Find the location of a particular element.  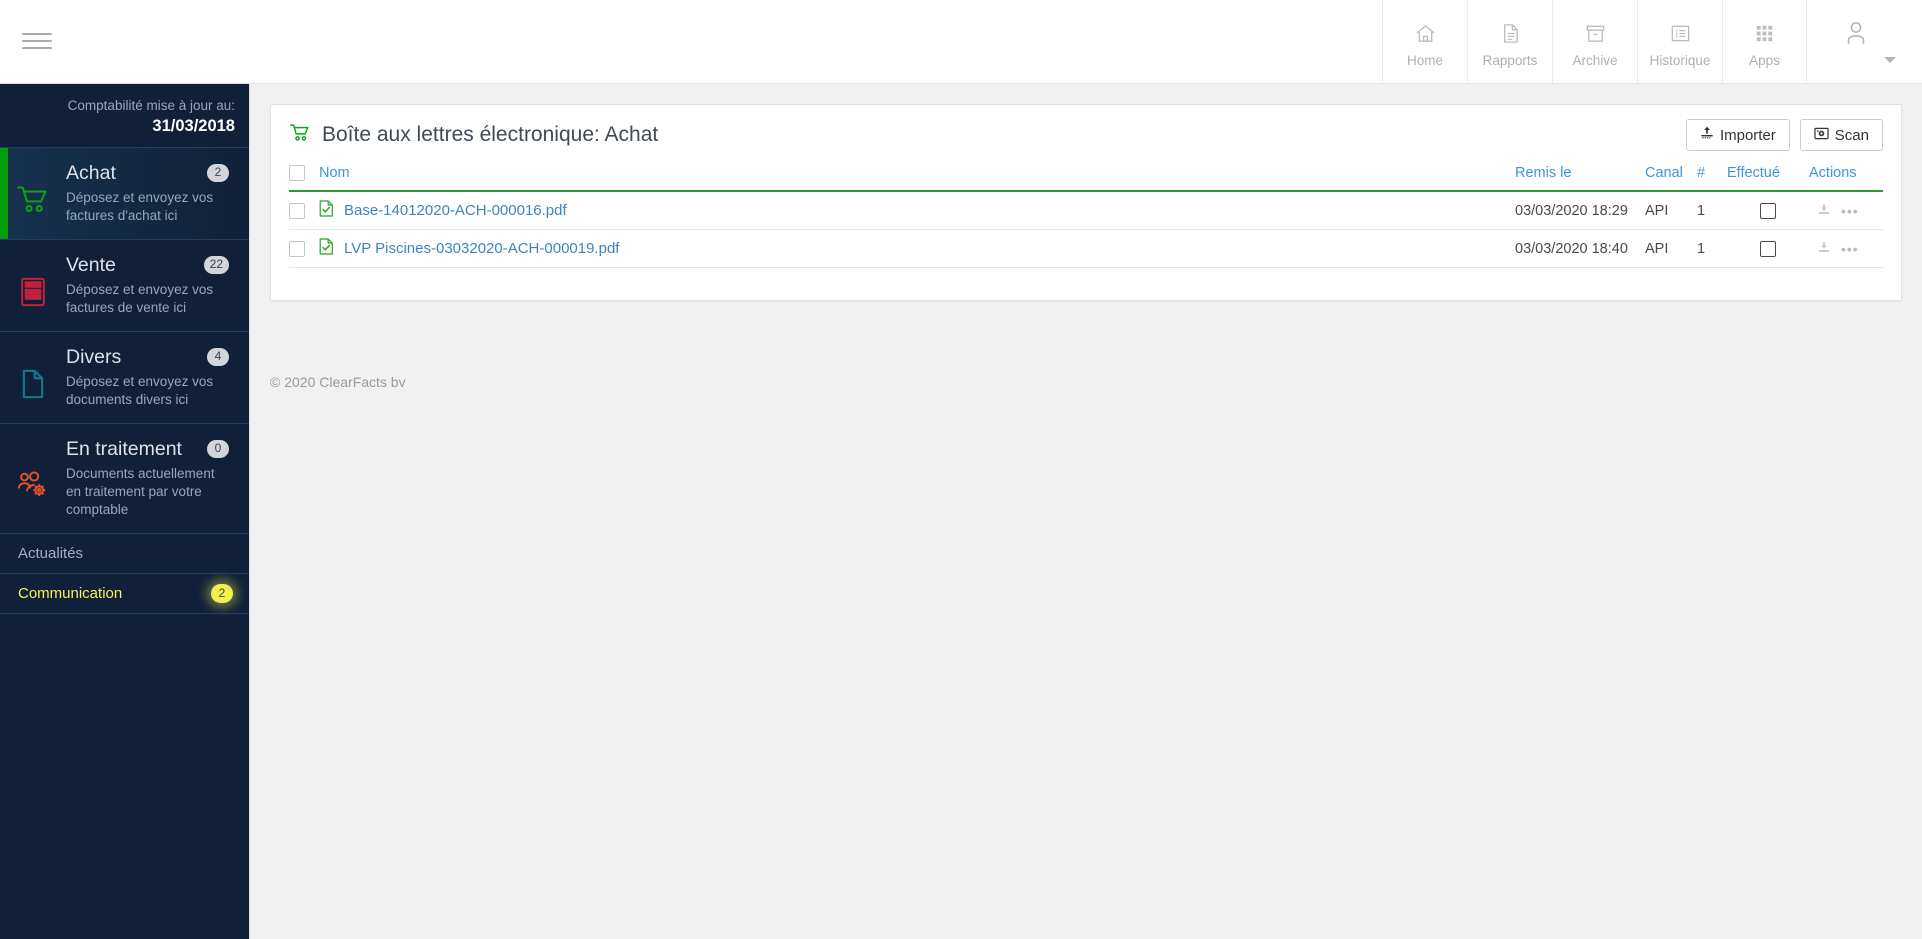

camera-icon is located at coordinates (1821, 135).